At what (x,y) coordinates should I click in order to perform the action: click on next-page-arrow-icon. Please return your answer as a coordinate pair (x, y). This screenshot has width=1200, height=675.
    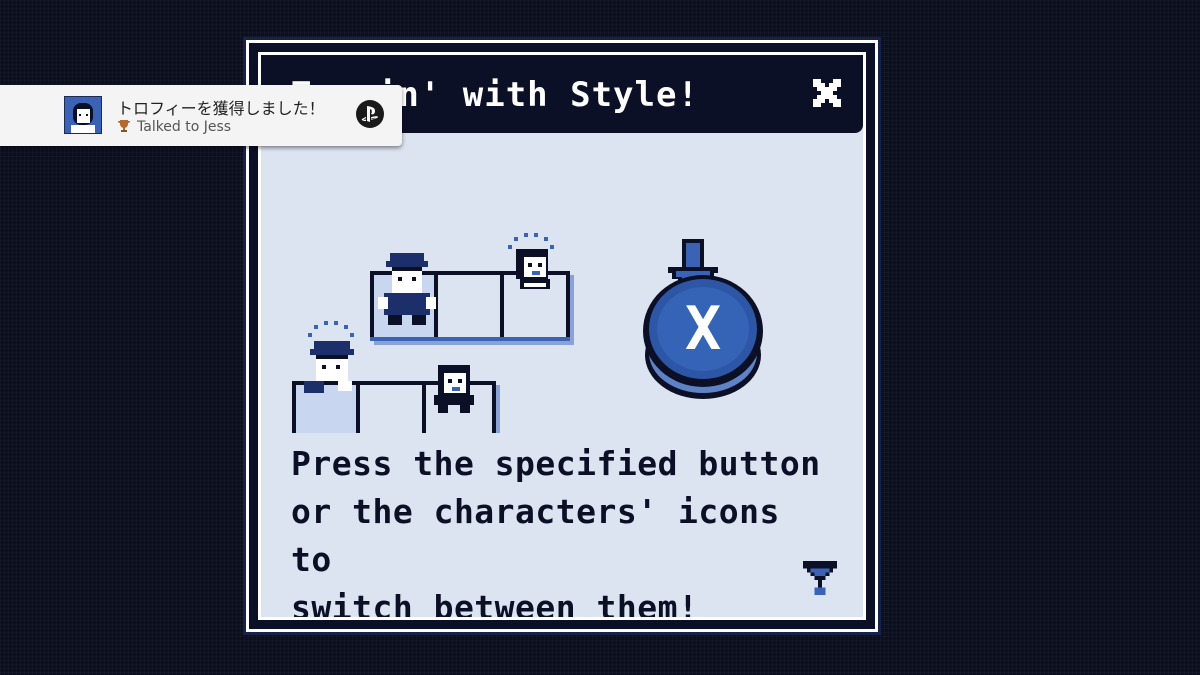
    Looking at the image, I should click on (820, 578).